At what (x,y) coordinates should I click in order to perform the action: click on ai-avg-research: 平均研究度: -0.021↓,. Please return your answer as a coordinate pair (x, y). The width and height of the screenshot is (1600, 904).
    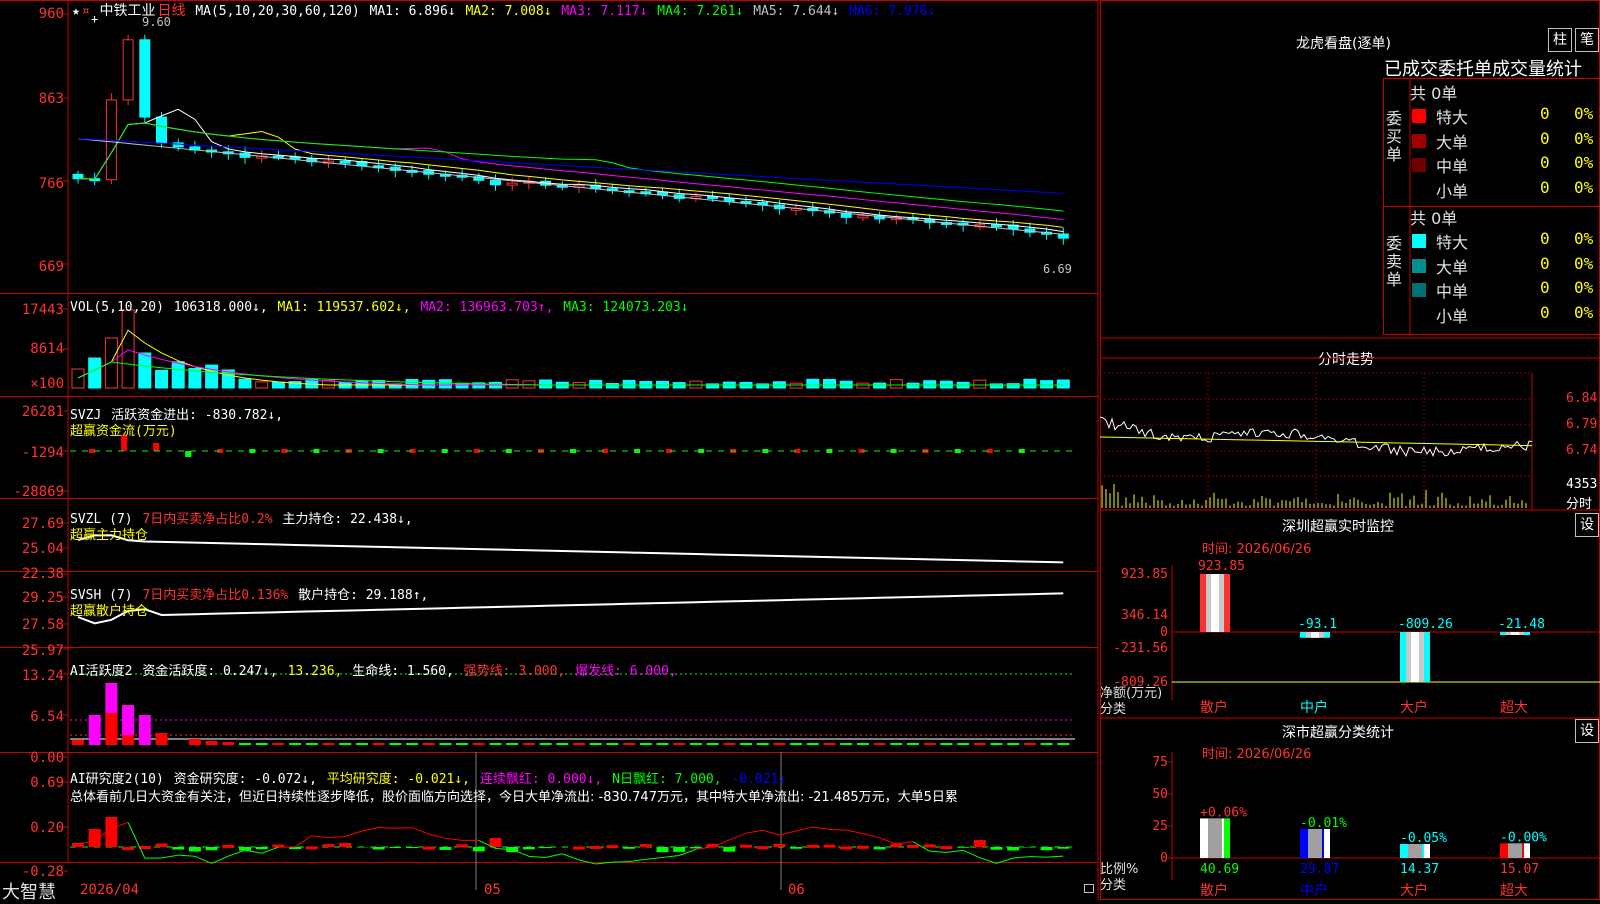
    Looking at the image, I should click on (398, 779).